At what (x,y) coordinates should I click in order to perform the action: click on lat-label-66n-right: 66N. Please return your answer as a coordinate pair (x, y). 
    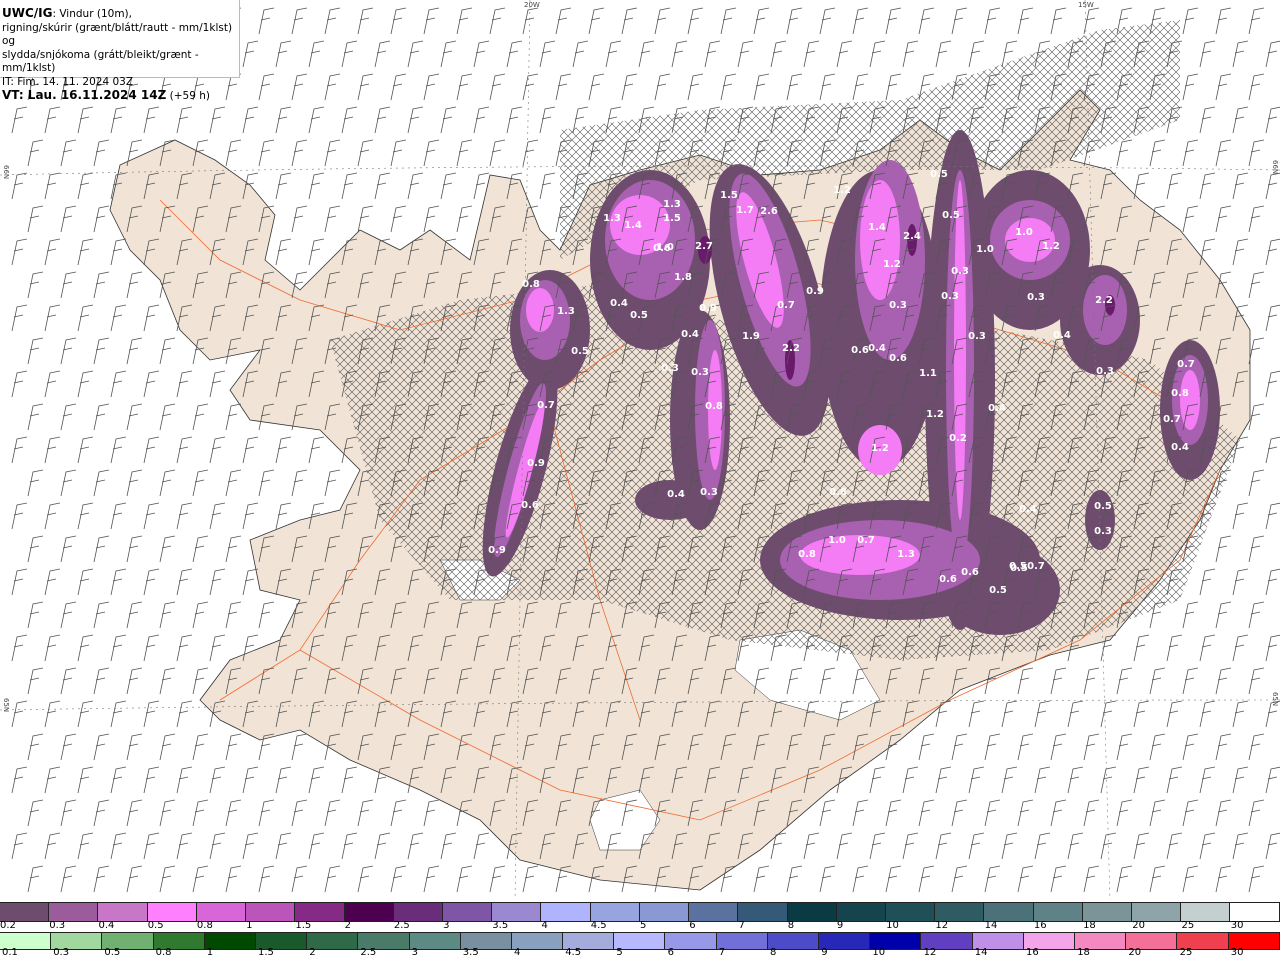
    Looking at the image, I should click on (1275, 167).